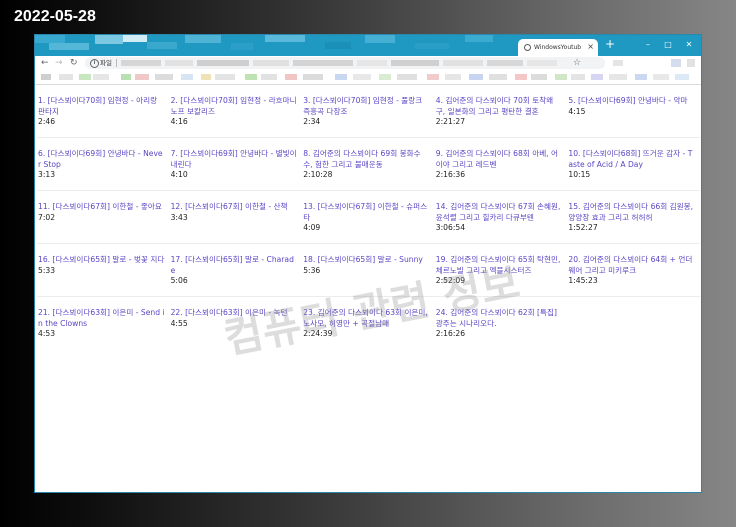 This screenshot has height=527, width=736. What do you see at coordinates (101, 159) in the screenshot?
I see `video-title-link: 6. [다스뵈이다69회] 안녕바다 - Never Stop` at bounding box center [101, 159].